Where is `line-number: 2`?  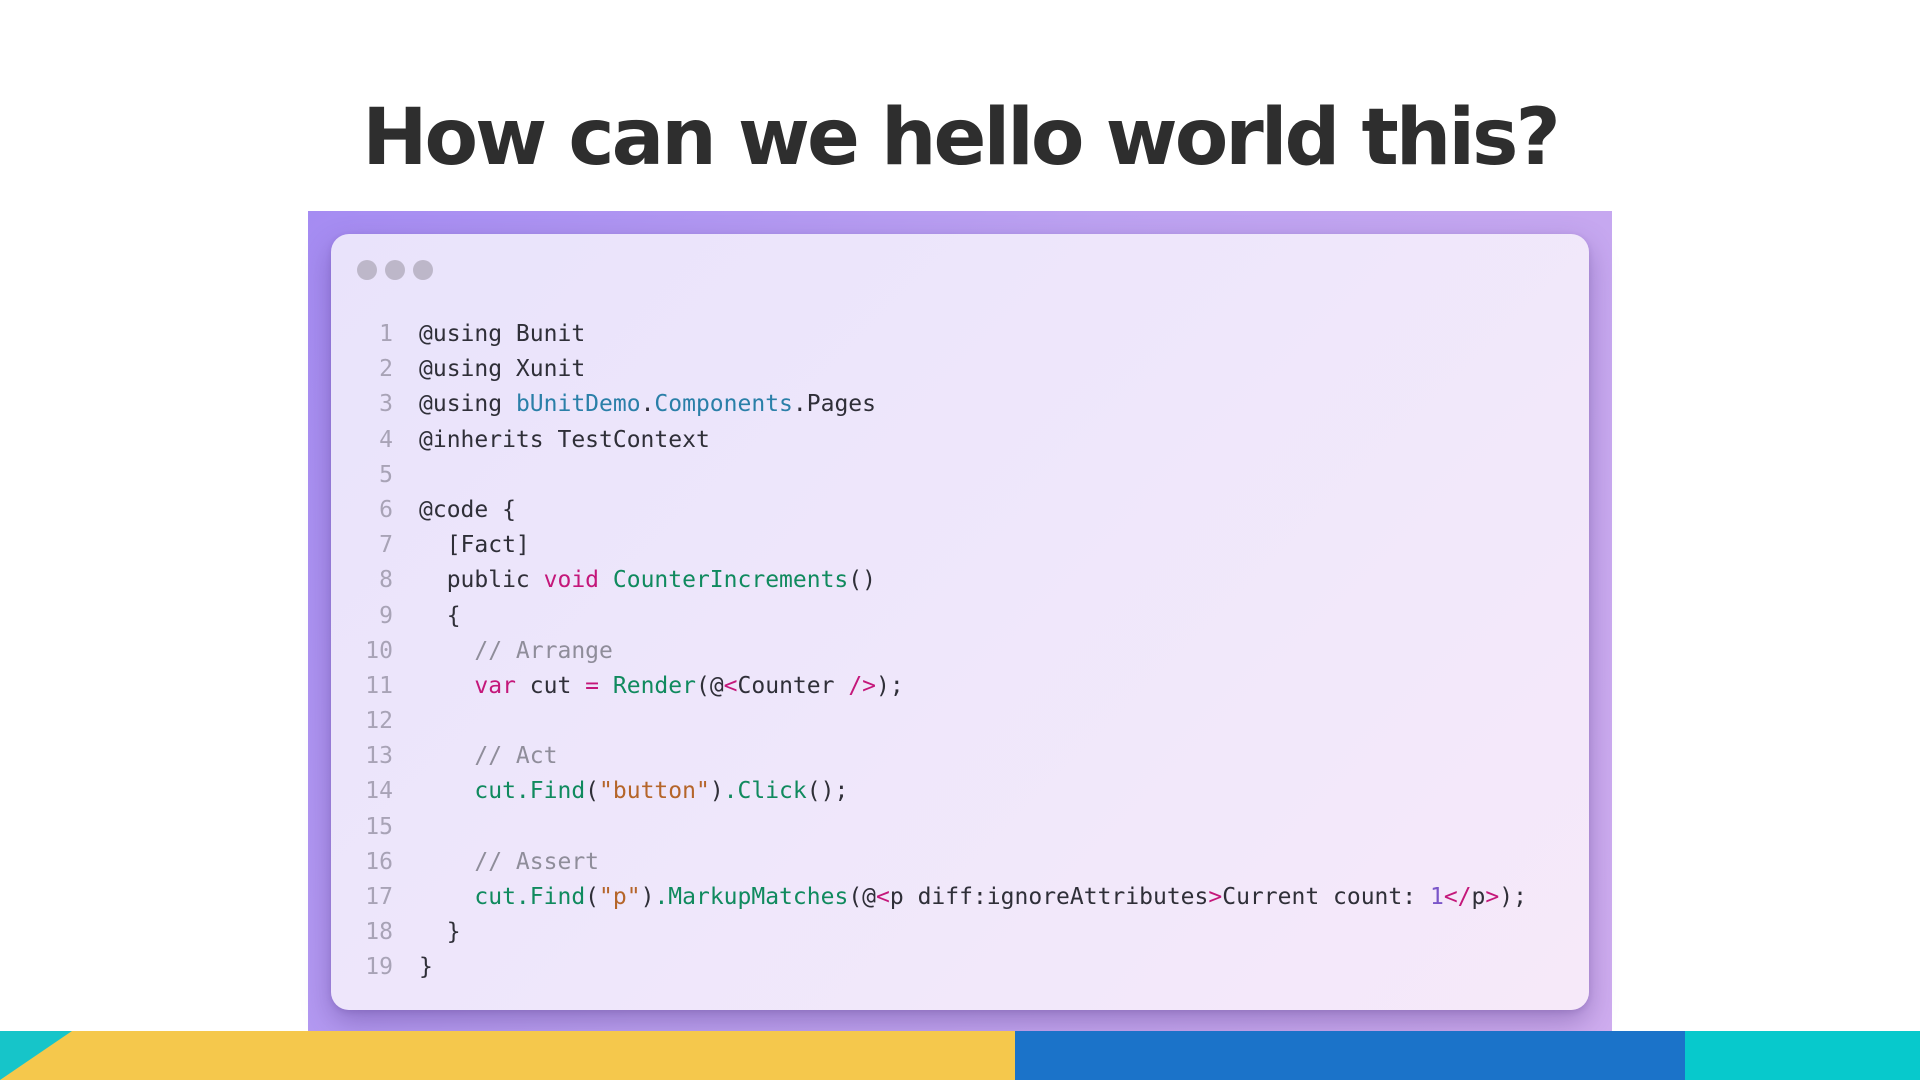 line-number: 2 is located at coordinates (386, 369).